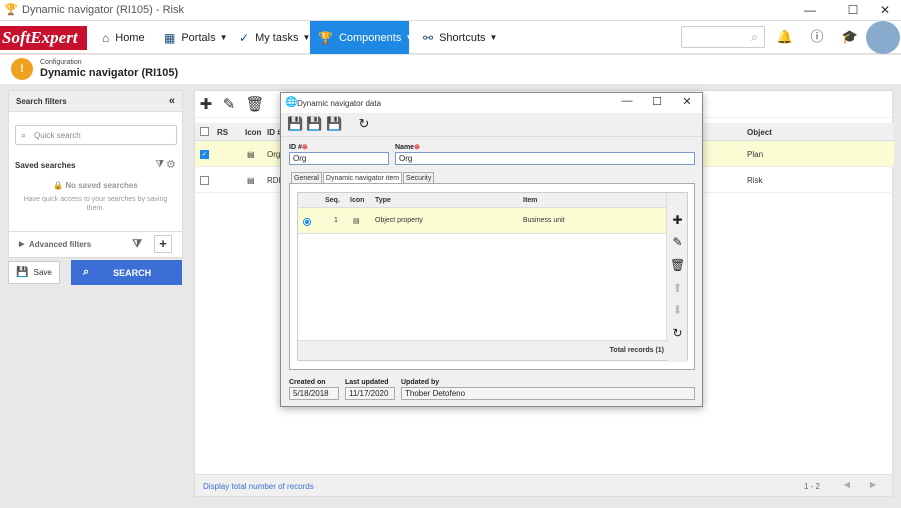 The image size is (901, 508). Describe the element at coordinates (22, 244) in the screenshot. I see `chevron-right-icon: ▶` at that location.